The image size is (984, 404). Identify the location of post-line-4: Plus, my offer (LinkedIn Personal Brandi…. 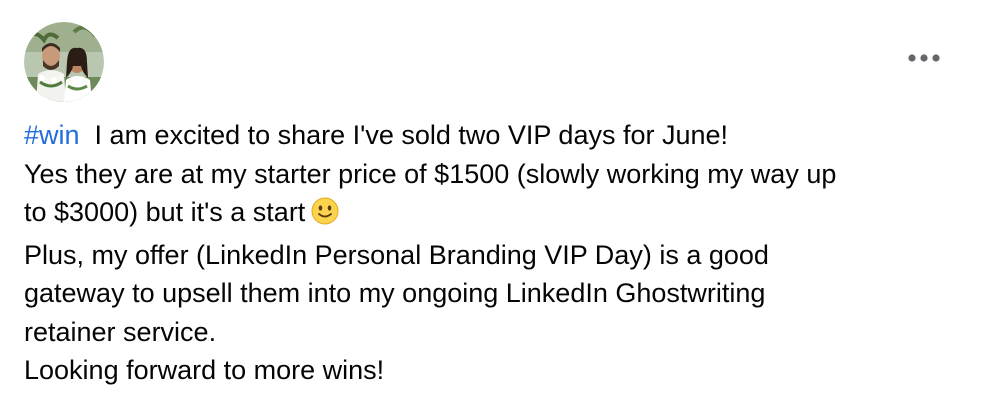
(396, 254).